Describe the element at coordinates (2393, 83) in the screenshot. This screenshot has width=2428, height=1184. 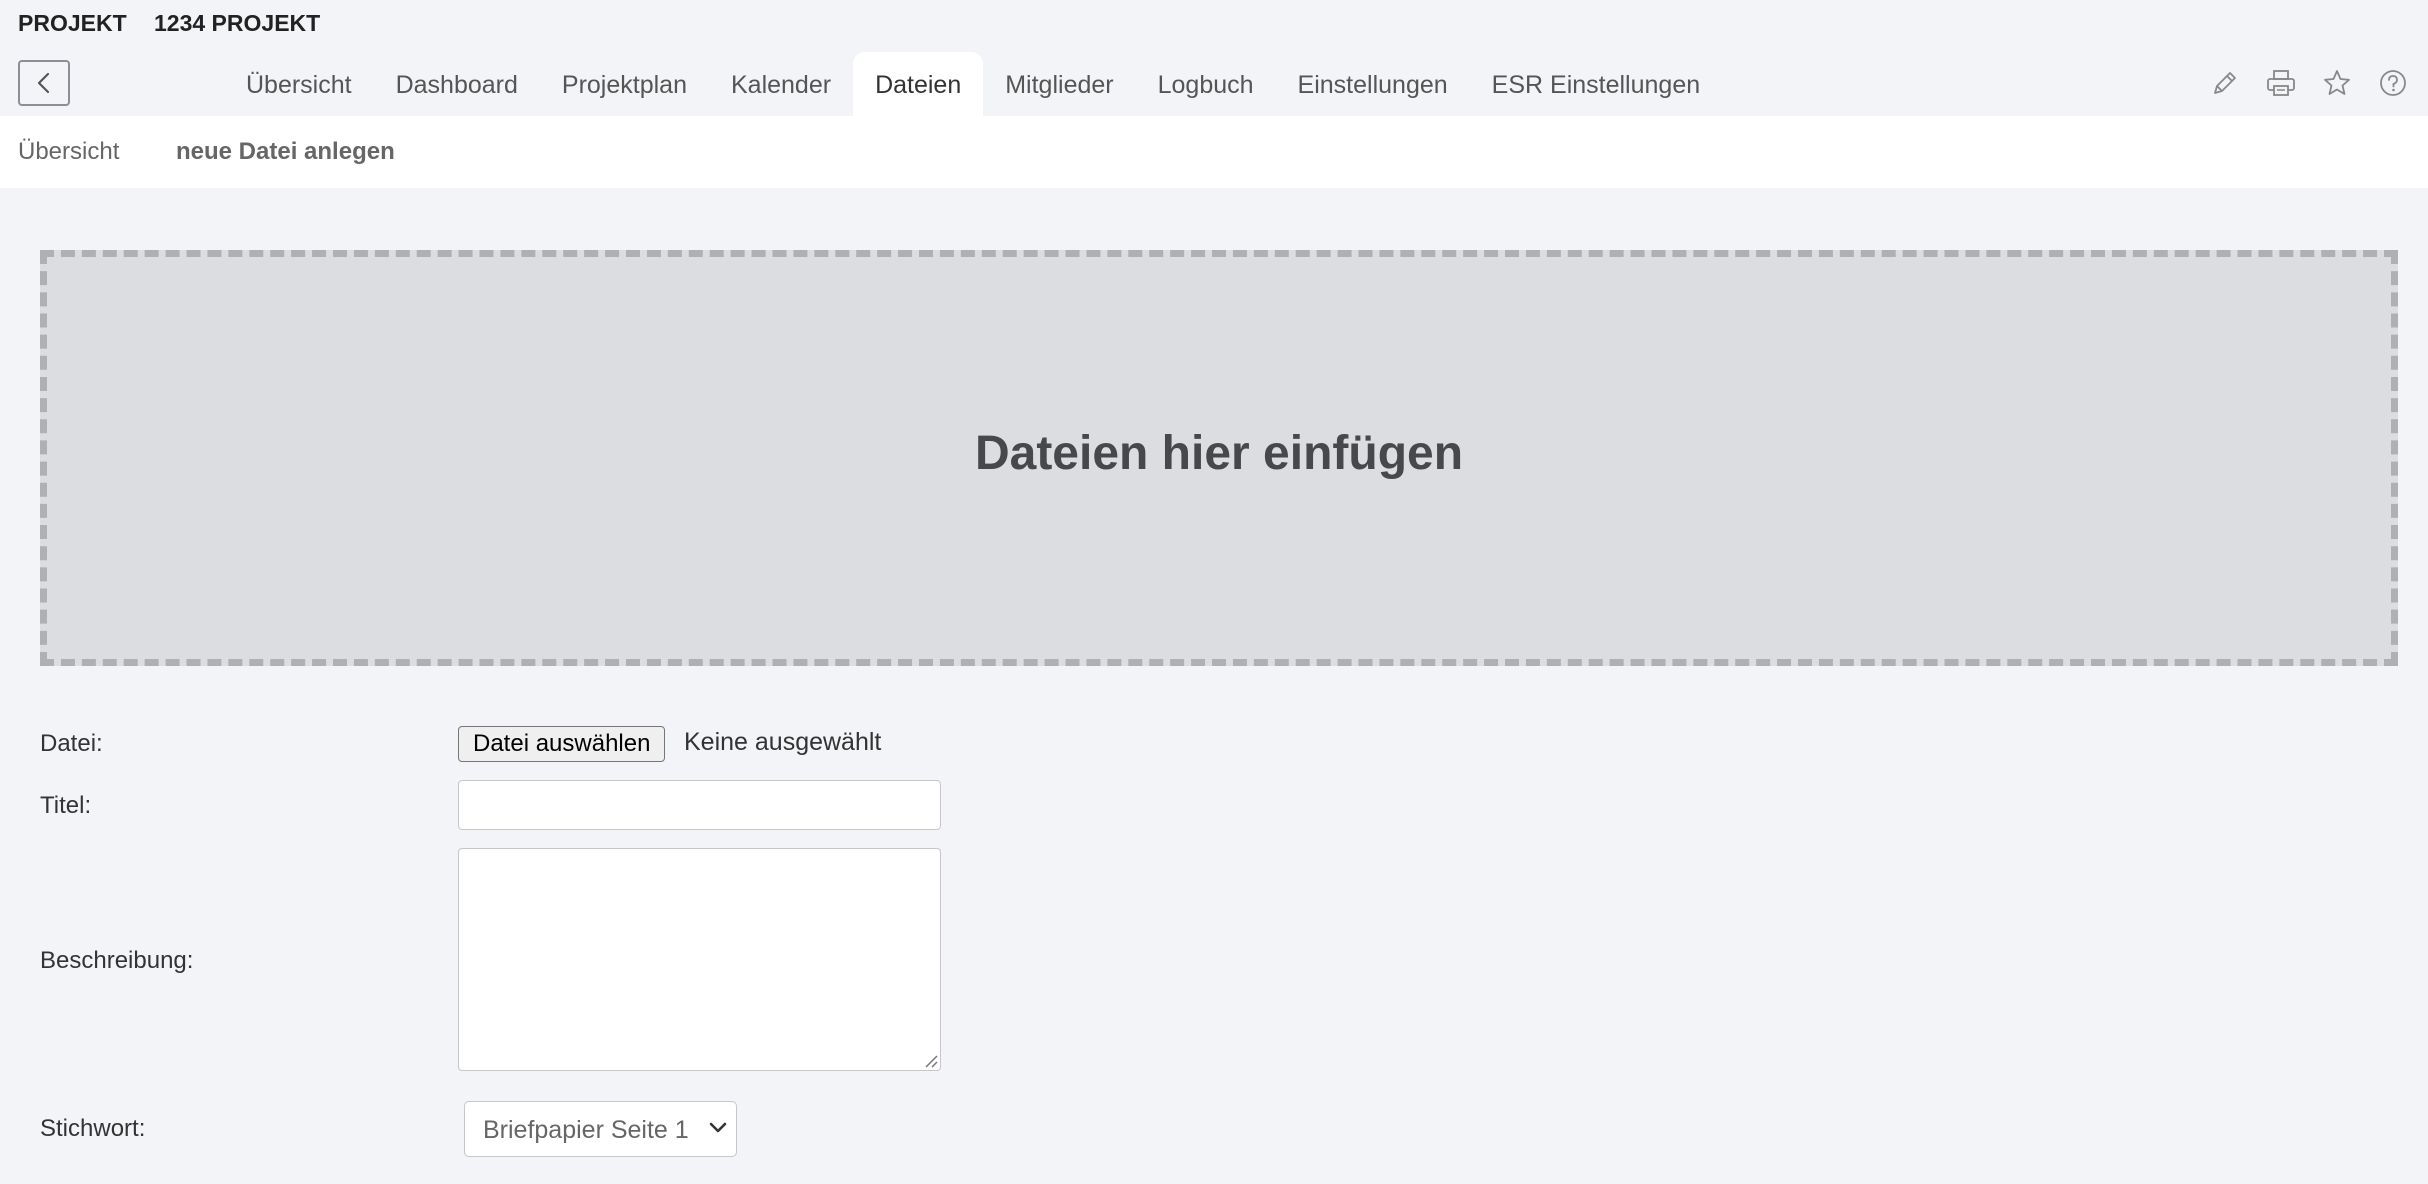
I see `help-icon` at that location.